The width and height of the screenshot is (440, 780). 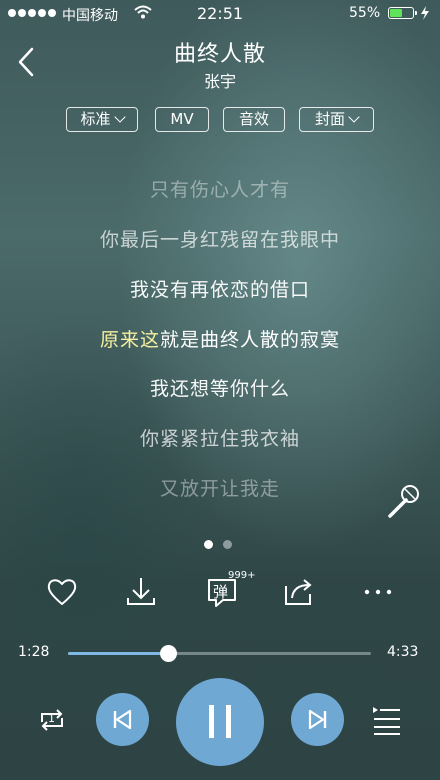 I want to click on cover-label: 封面, so click(x=329, y=119).